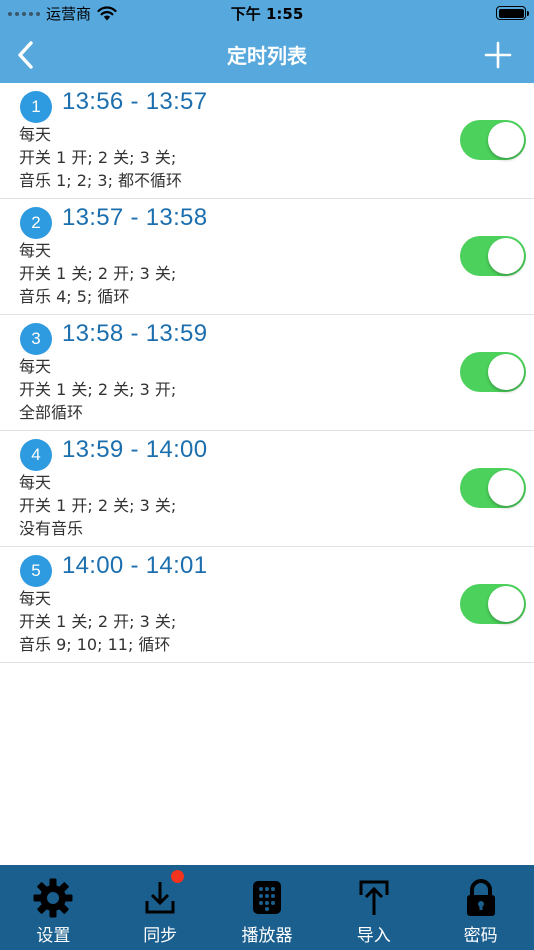  What do you see at coordinates (160, 898) in the screenshot?
I see `download-tray-icon` at bounding box center [160, 898].